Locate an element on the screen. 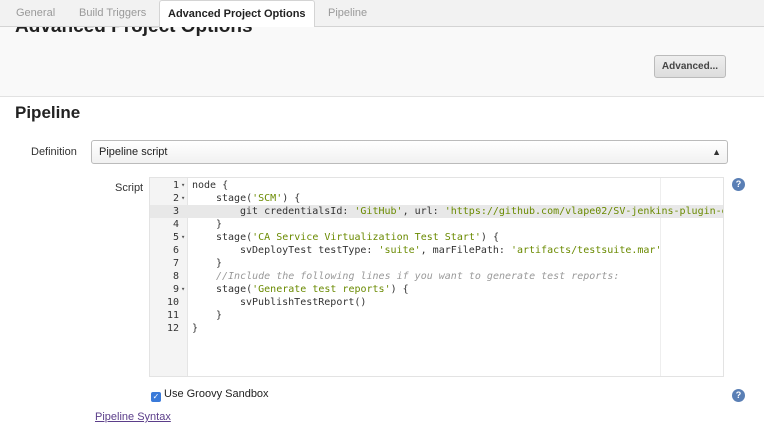  tab-pipeline: Pipeline is located at coordinates (347, 13).